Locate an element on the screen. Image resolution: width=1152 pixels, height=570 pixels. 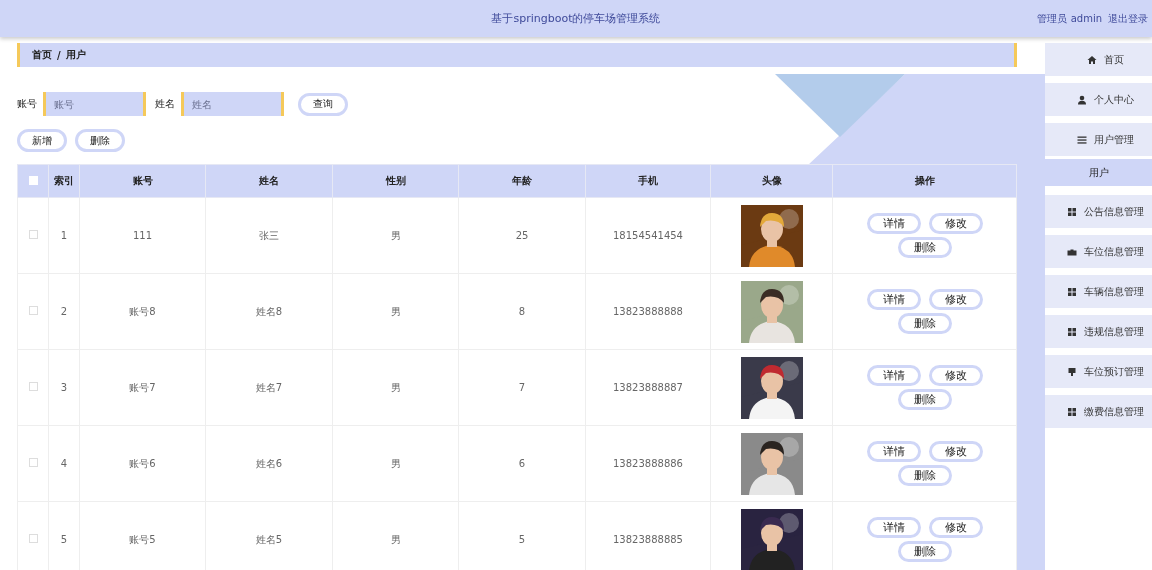
user-icon is located at coordinates (1082, 99).